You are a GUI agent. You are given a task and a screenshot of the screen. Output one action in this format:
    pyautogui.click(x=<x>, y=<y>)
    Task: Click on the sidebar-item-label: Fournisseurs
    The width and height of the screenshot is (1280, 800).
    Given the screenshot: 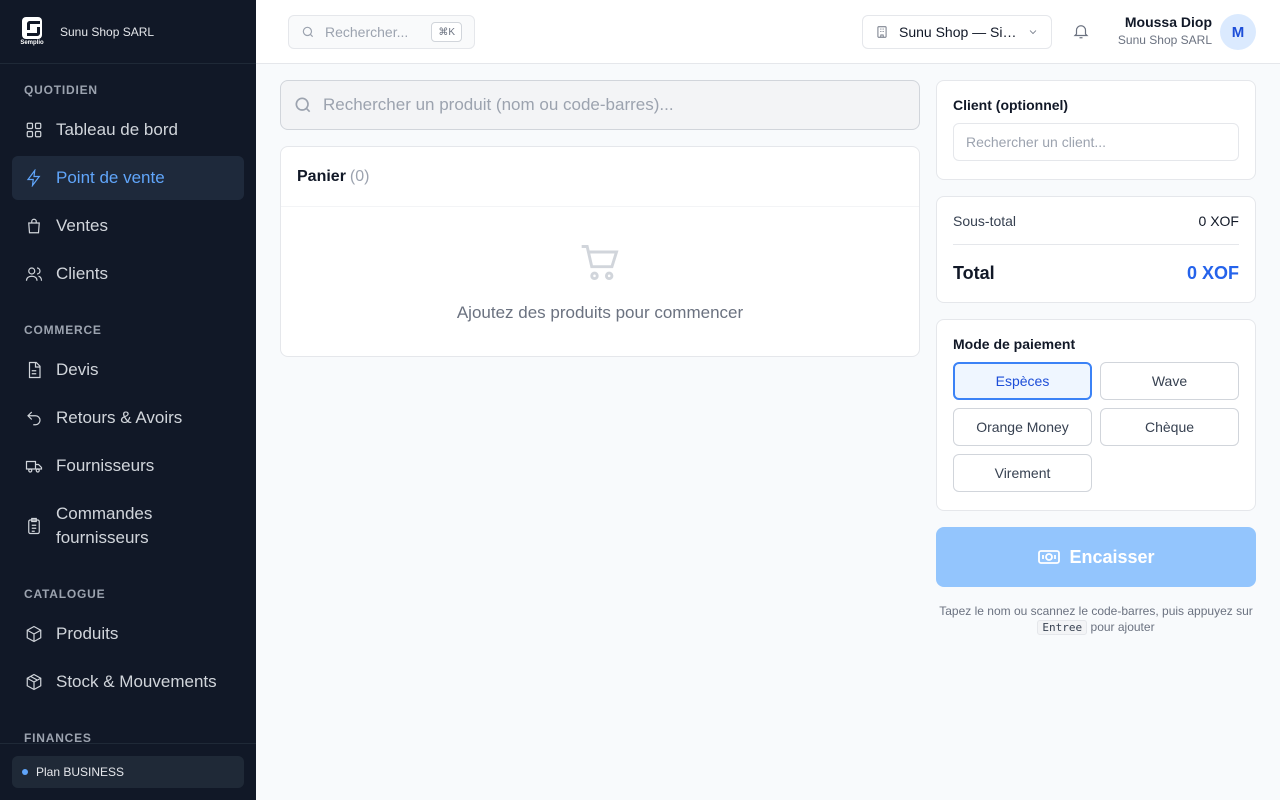 What is the action you would take?
    pyautogui.click(x=105, y=465)
    